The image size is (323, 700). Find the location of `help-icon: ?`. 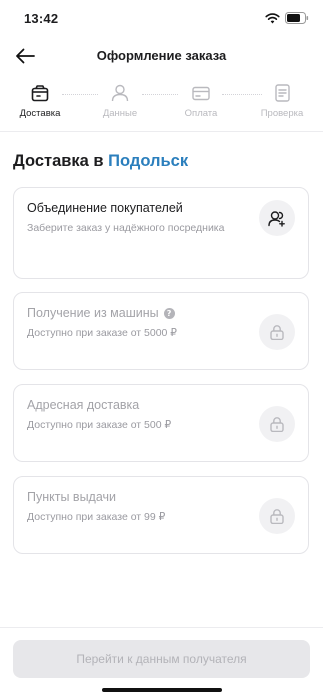

help-icon: ? is located at coordinates (169, 313).